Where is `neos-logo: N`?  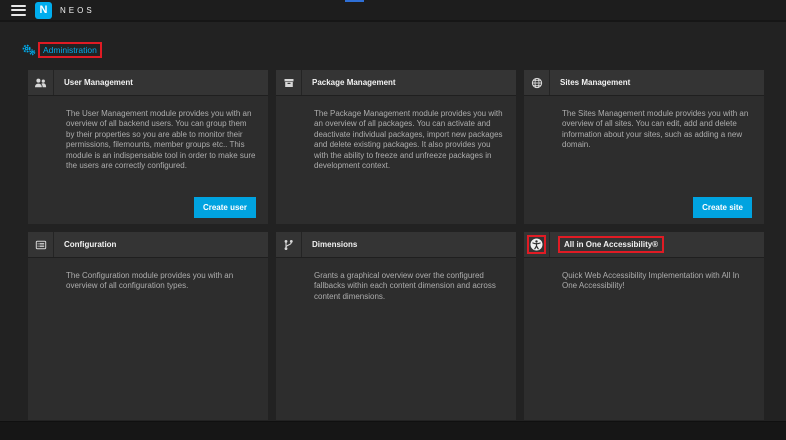 neos-logo: N is located at coordinates (43, 10).